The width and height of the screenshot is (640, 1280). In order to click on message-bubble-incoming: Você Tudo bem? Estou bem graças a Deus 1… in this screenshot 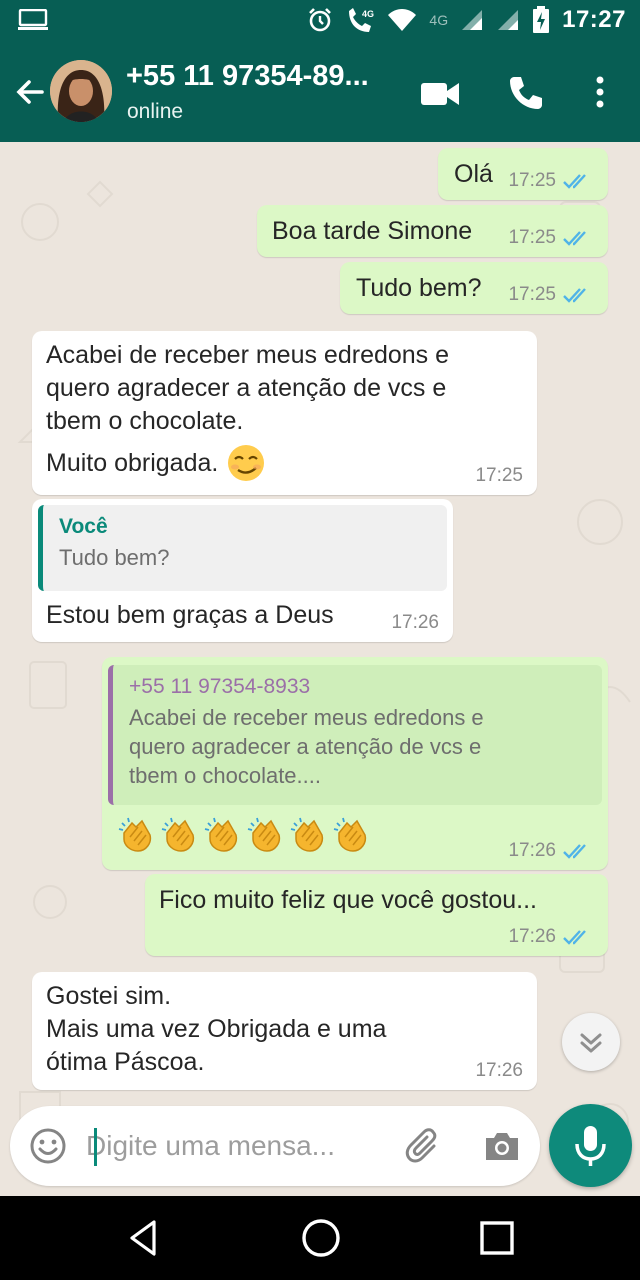, I will do `click(242, 570)`.